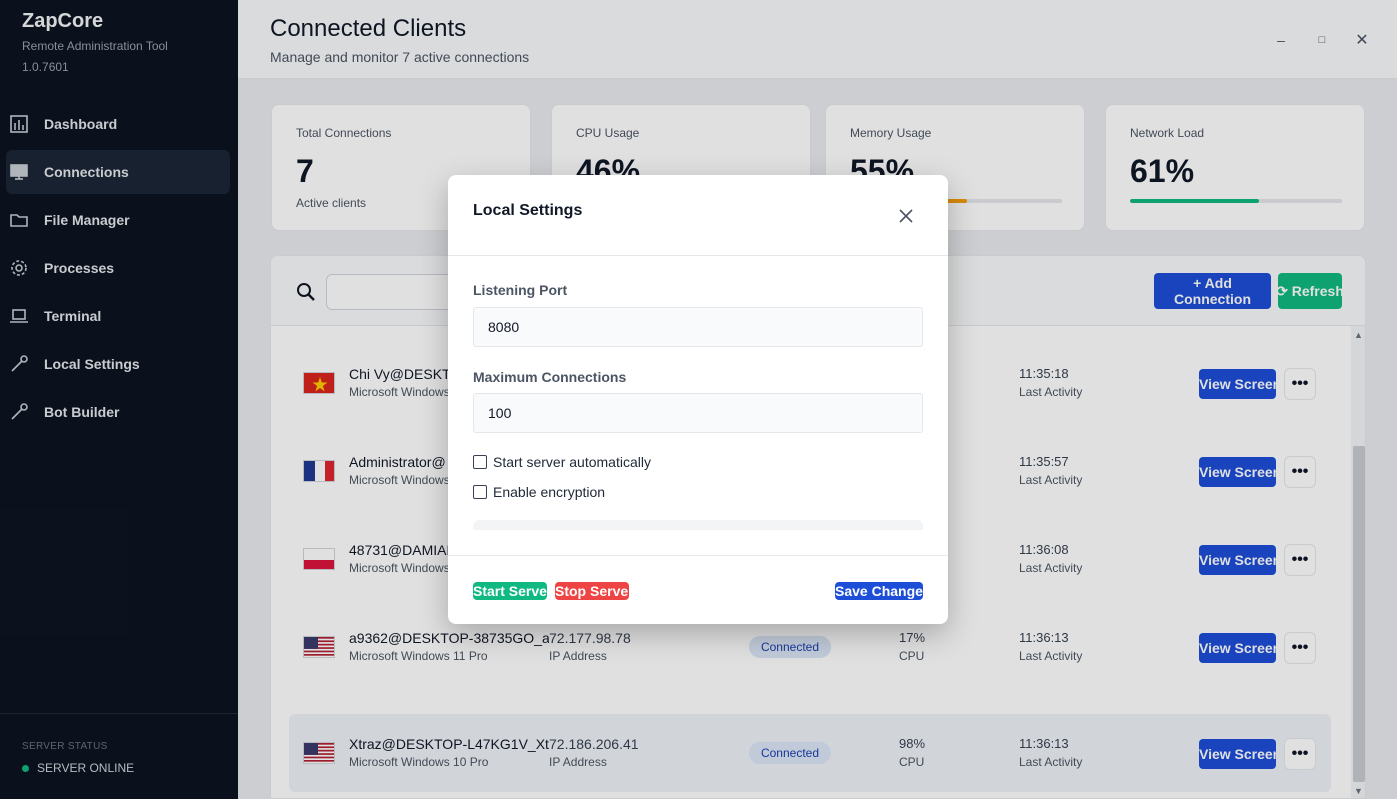 Image resolution: width=1397 pixels, height=799 pixels. What do you see at coordinates (512, 591) in the screenshot?
I see `start-server-button: Start Server` at bounding box center [512, 591].